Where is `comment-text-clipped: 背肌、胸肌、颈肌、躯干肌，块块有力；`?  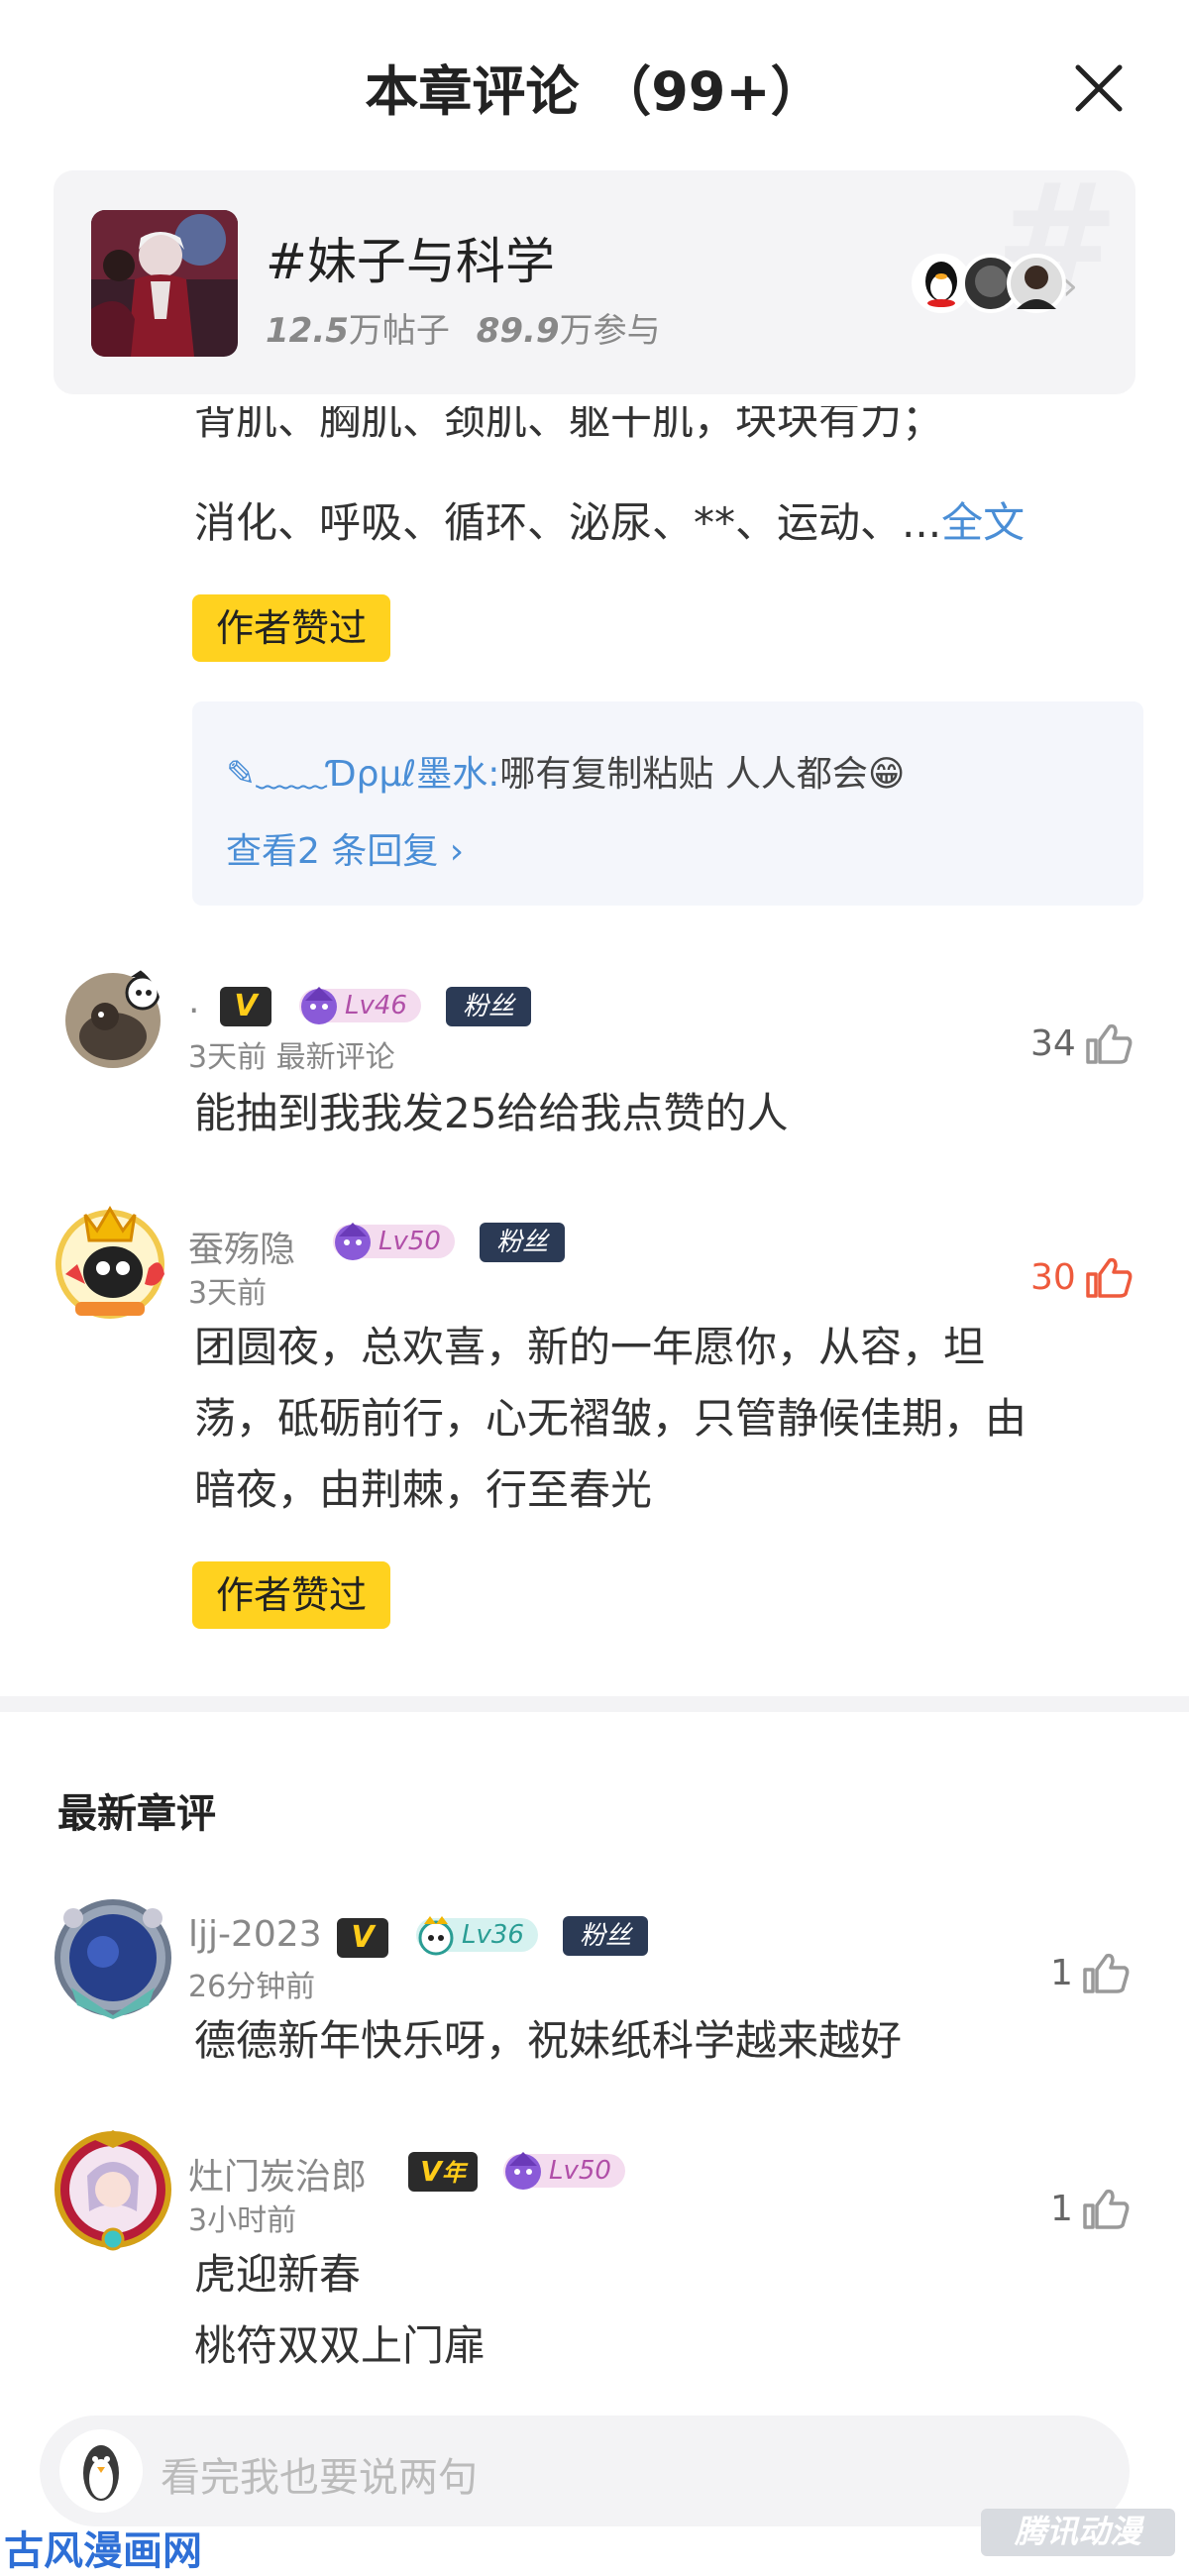 comment-text-clipped: 背肌、胸肌、颈肌、躯干肌，块块有力； is located at coordinates (670, 431).